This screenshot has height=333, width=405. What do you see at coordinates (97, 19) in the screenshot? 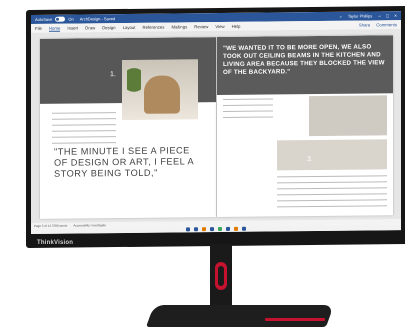
I see `document-title: ArchDesign - Saved` at bounding box center [97, 19].